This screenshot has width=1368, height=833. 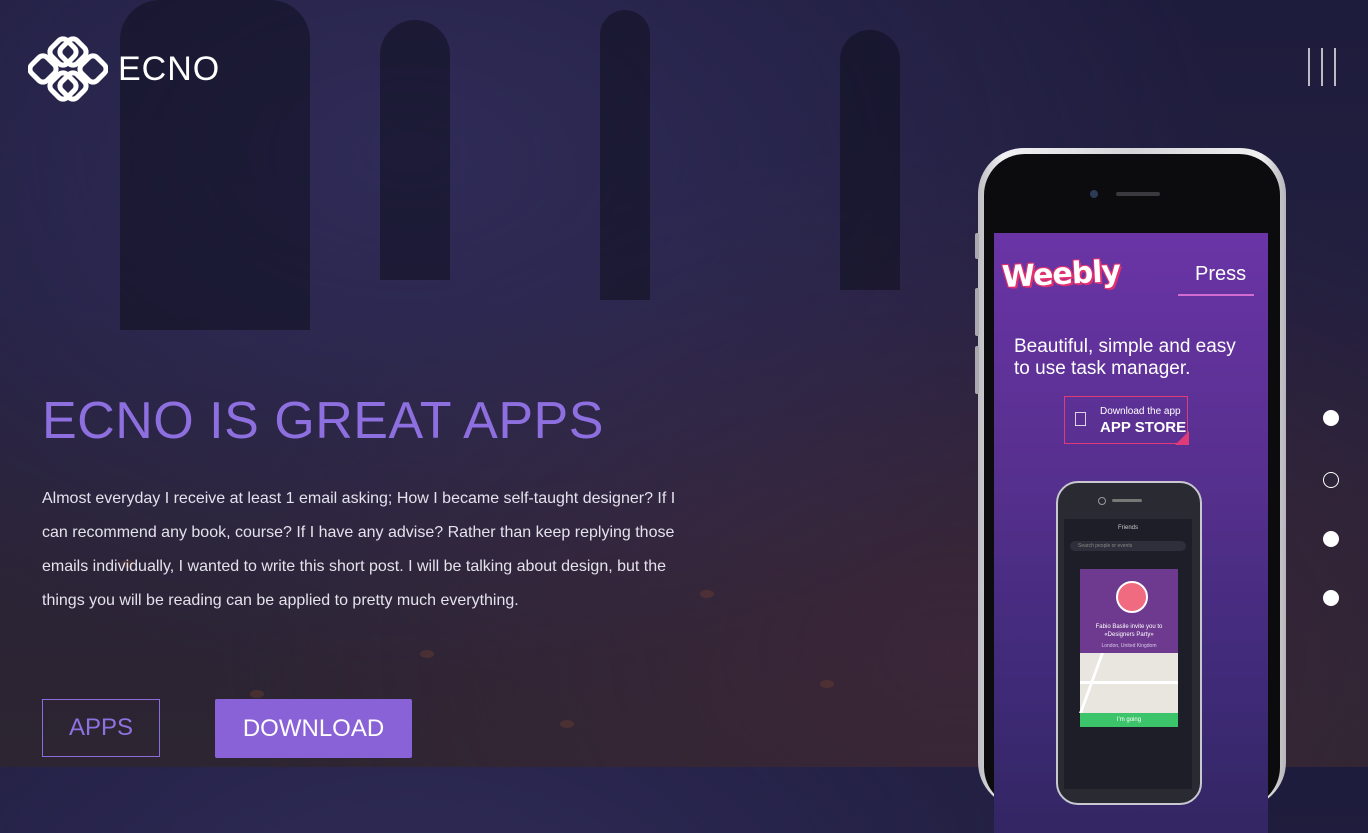 I want to click on going-button: I'm going, so click(x=1129, y=720).